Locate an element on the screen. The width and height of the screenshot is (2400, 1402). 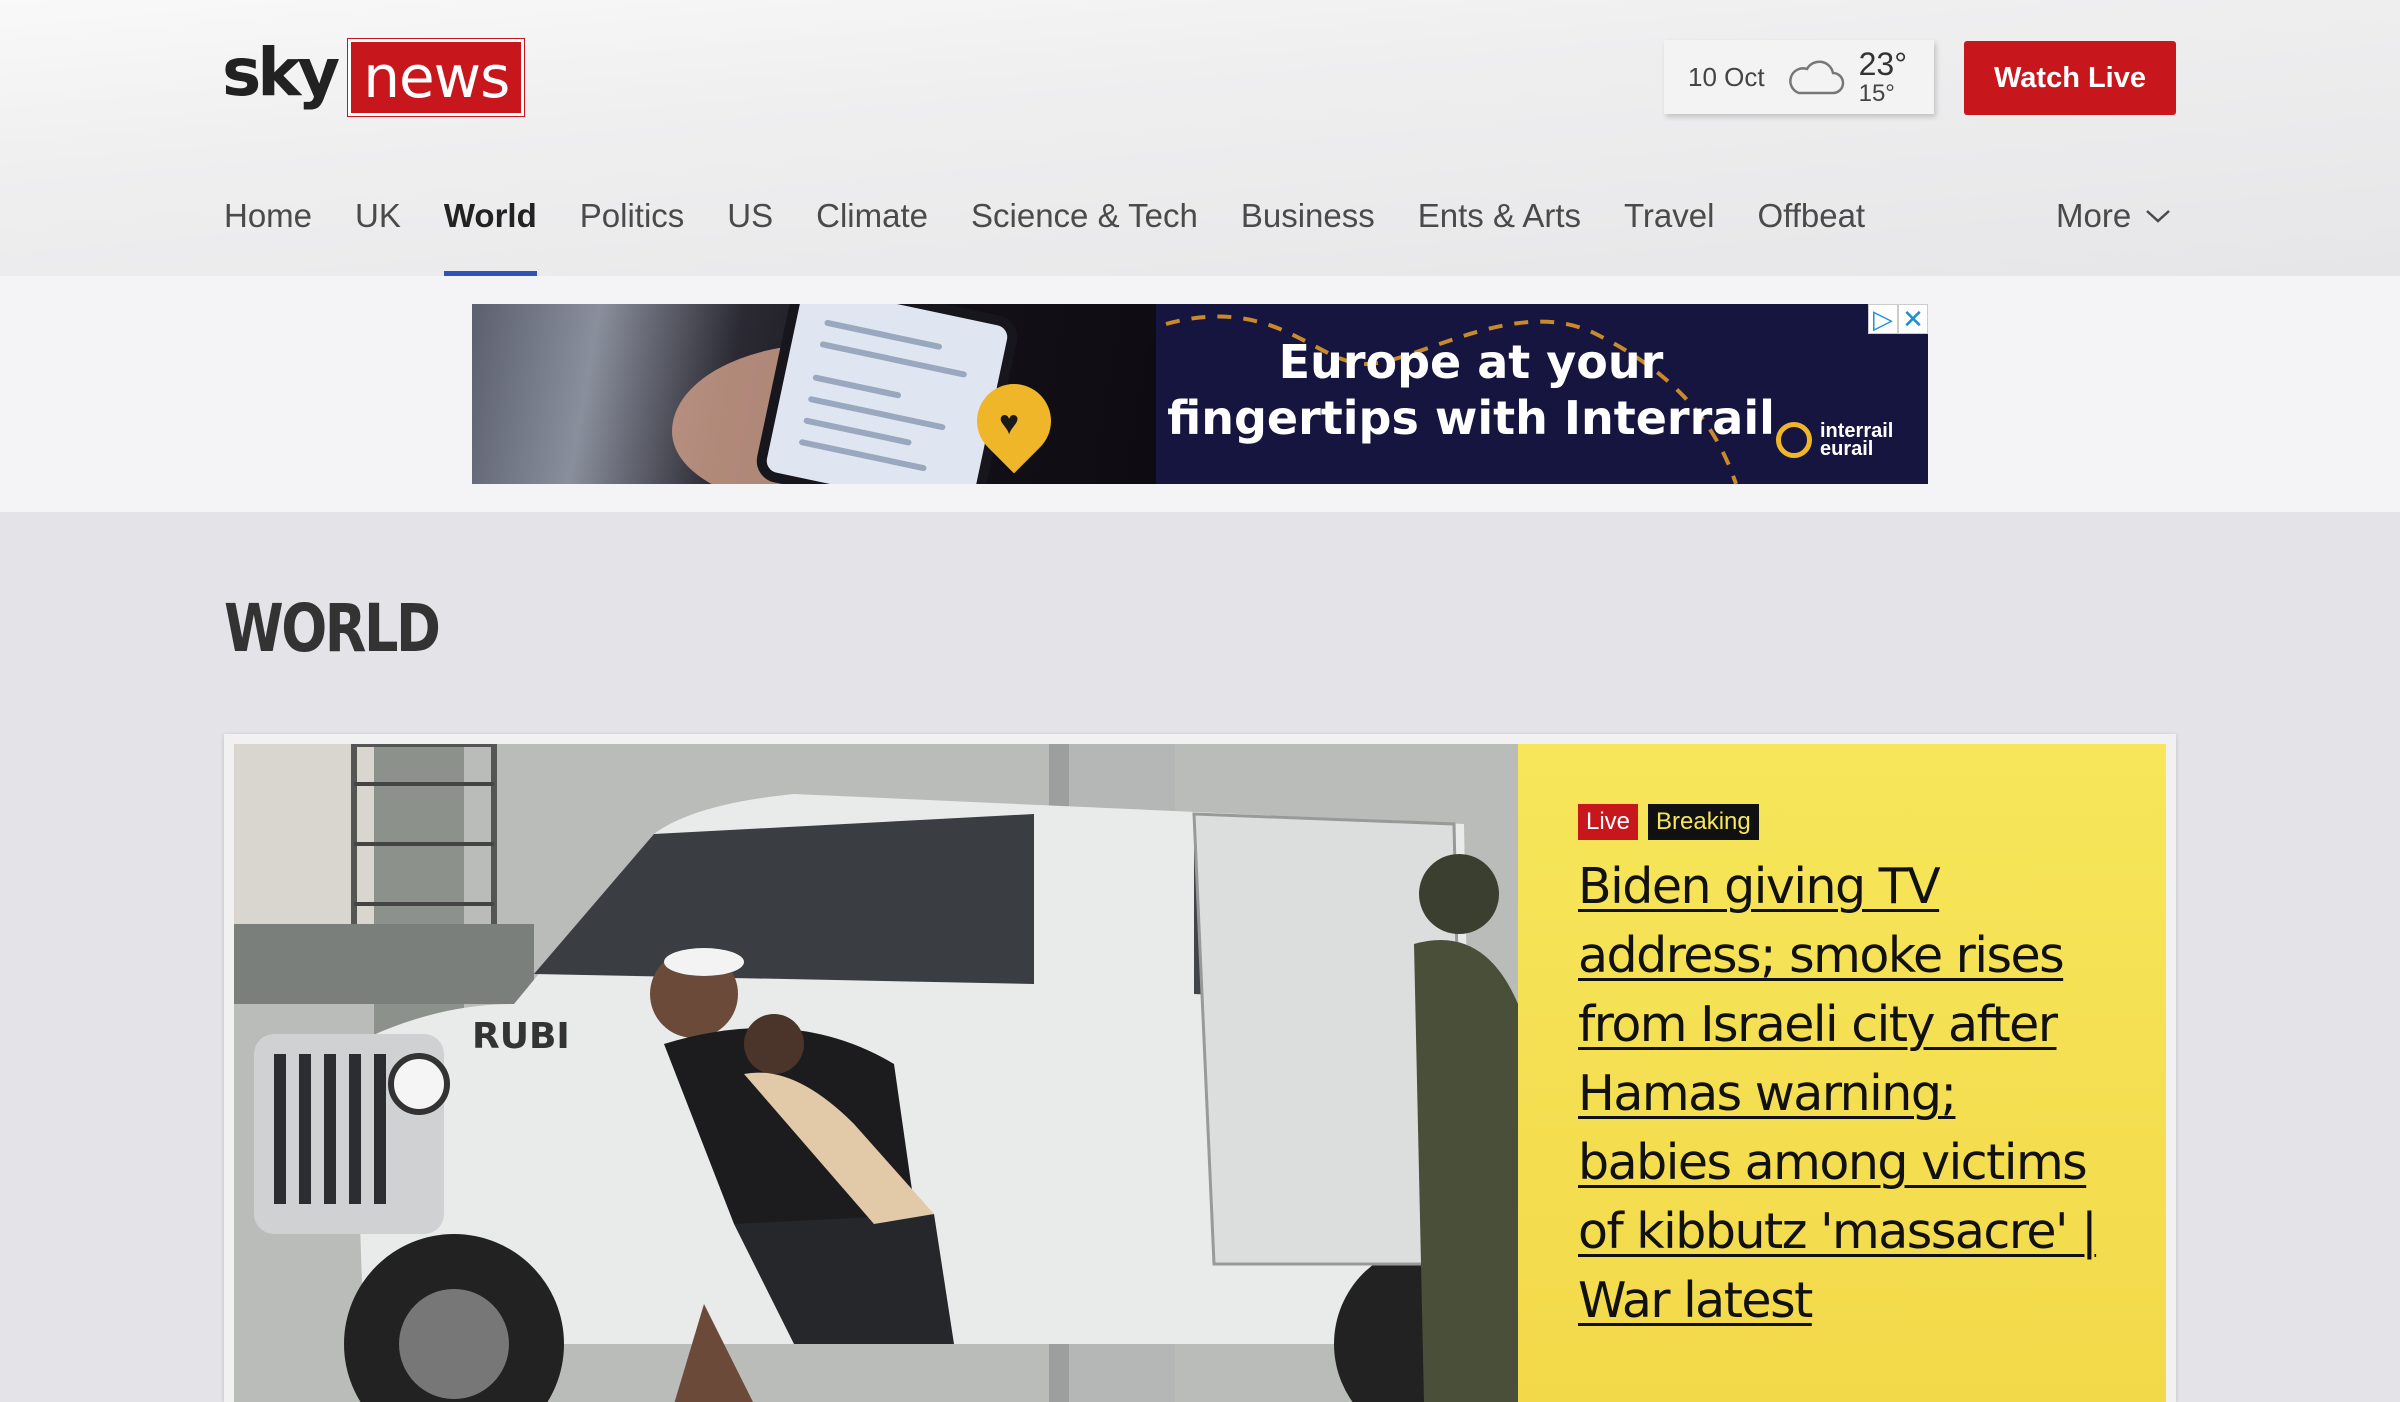
weather-widget: 10 Oct 23° 15° is located at coordinates (1799, 77).